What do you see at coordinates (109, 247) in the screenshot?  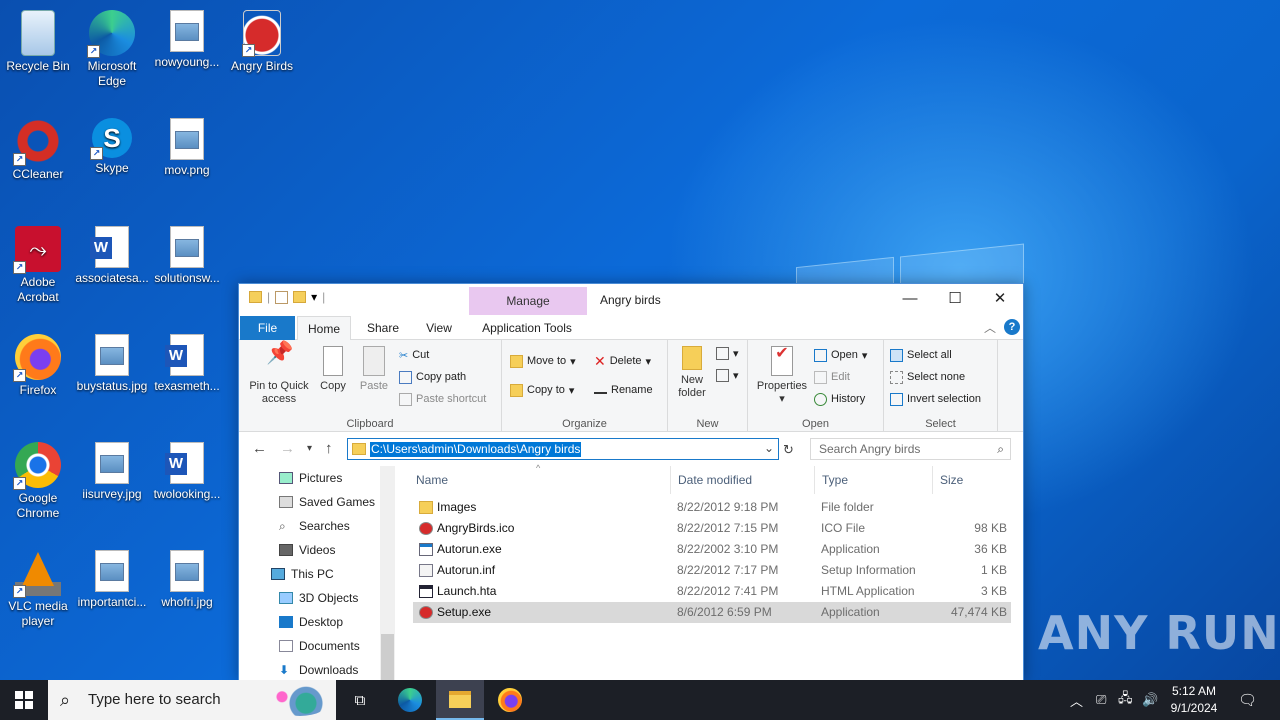 I see `word-document-icon: W` at bounding box center [109, 247].